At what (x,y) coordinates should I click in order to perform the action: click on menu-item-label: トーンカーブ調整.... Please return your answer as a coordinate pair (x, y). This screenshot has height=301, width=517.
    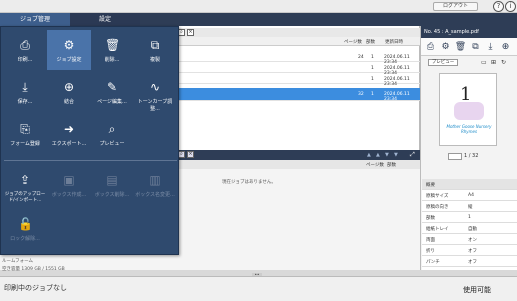
    Looking at the image, I should click on (155, 105).